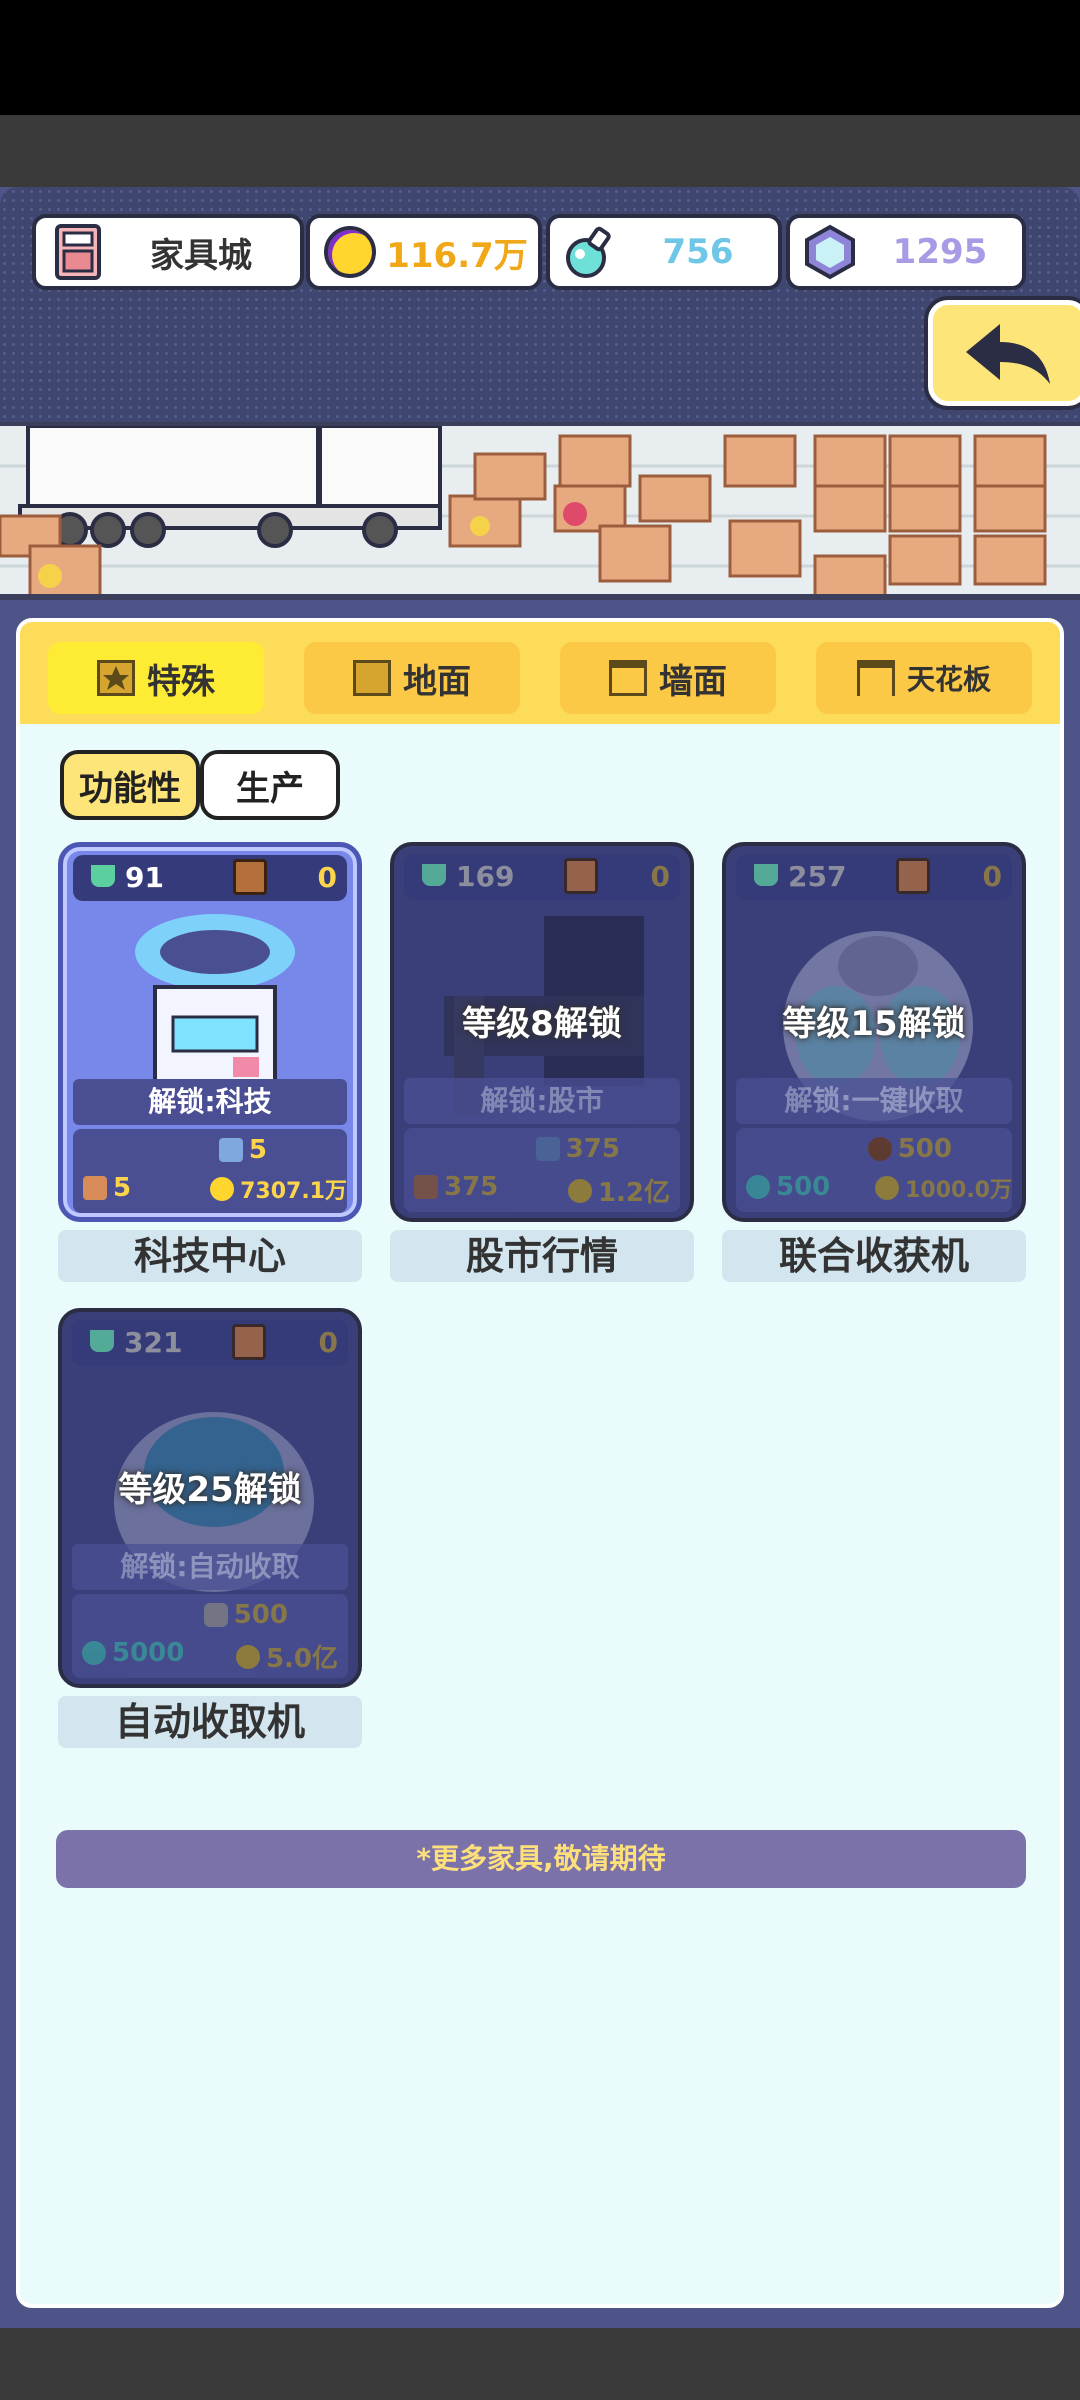 The width and height of the screenshot is (1080, 2400). What do you see at coordinates (148, 1653) in the screenshot?
I see `cost-left-value: 5000` at bounding box center [148, 1653].